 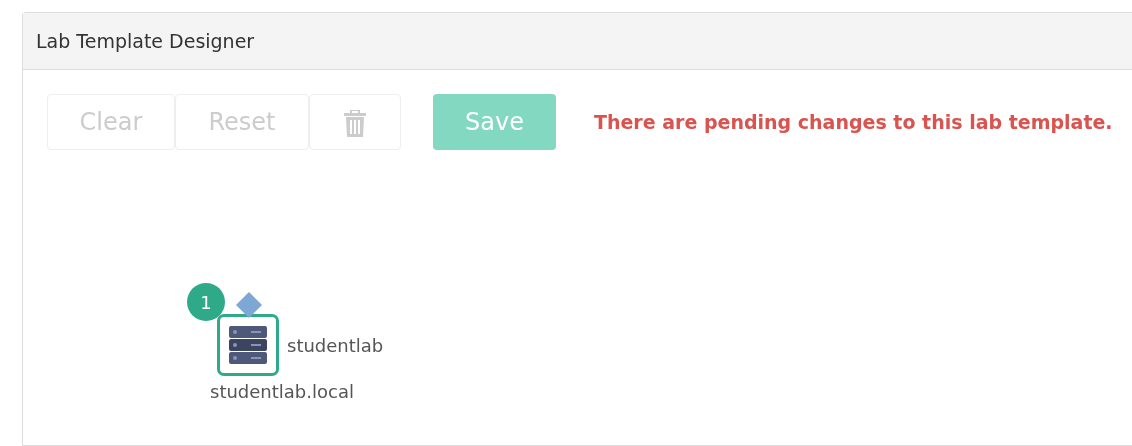 I want to click on node-hostname: studentlab.local, so click(x=282, y=392).